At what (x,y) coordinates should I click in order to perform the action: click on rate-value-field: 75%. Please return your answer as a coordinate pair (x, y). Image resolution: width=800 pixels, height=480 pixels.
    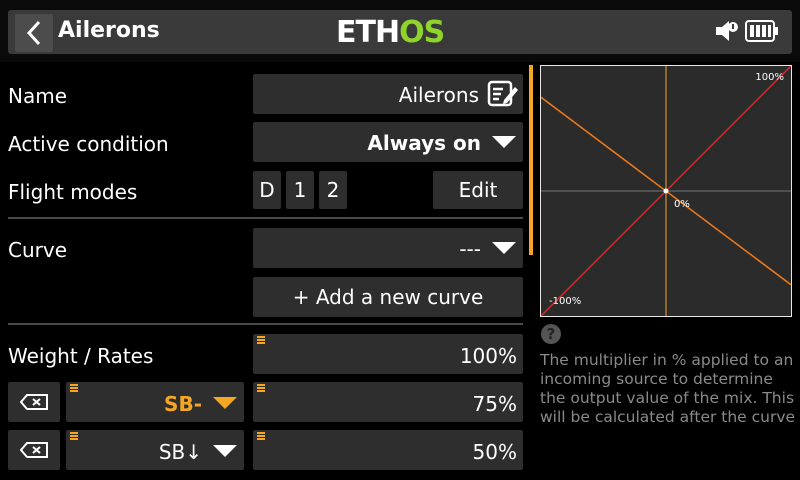
    Looking at the image, I should click on (388, 402).